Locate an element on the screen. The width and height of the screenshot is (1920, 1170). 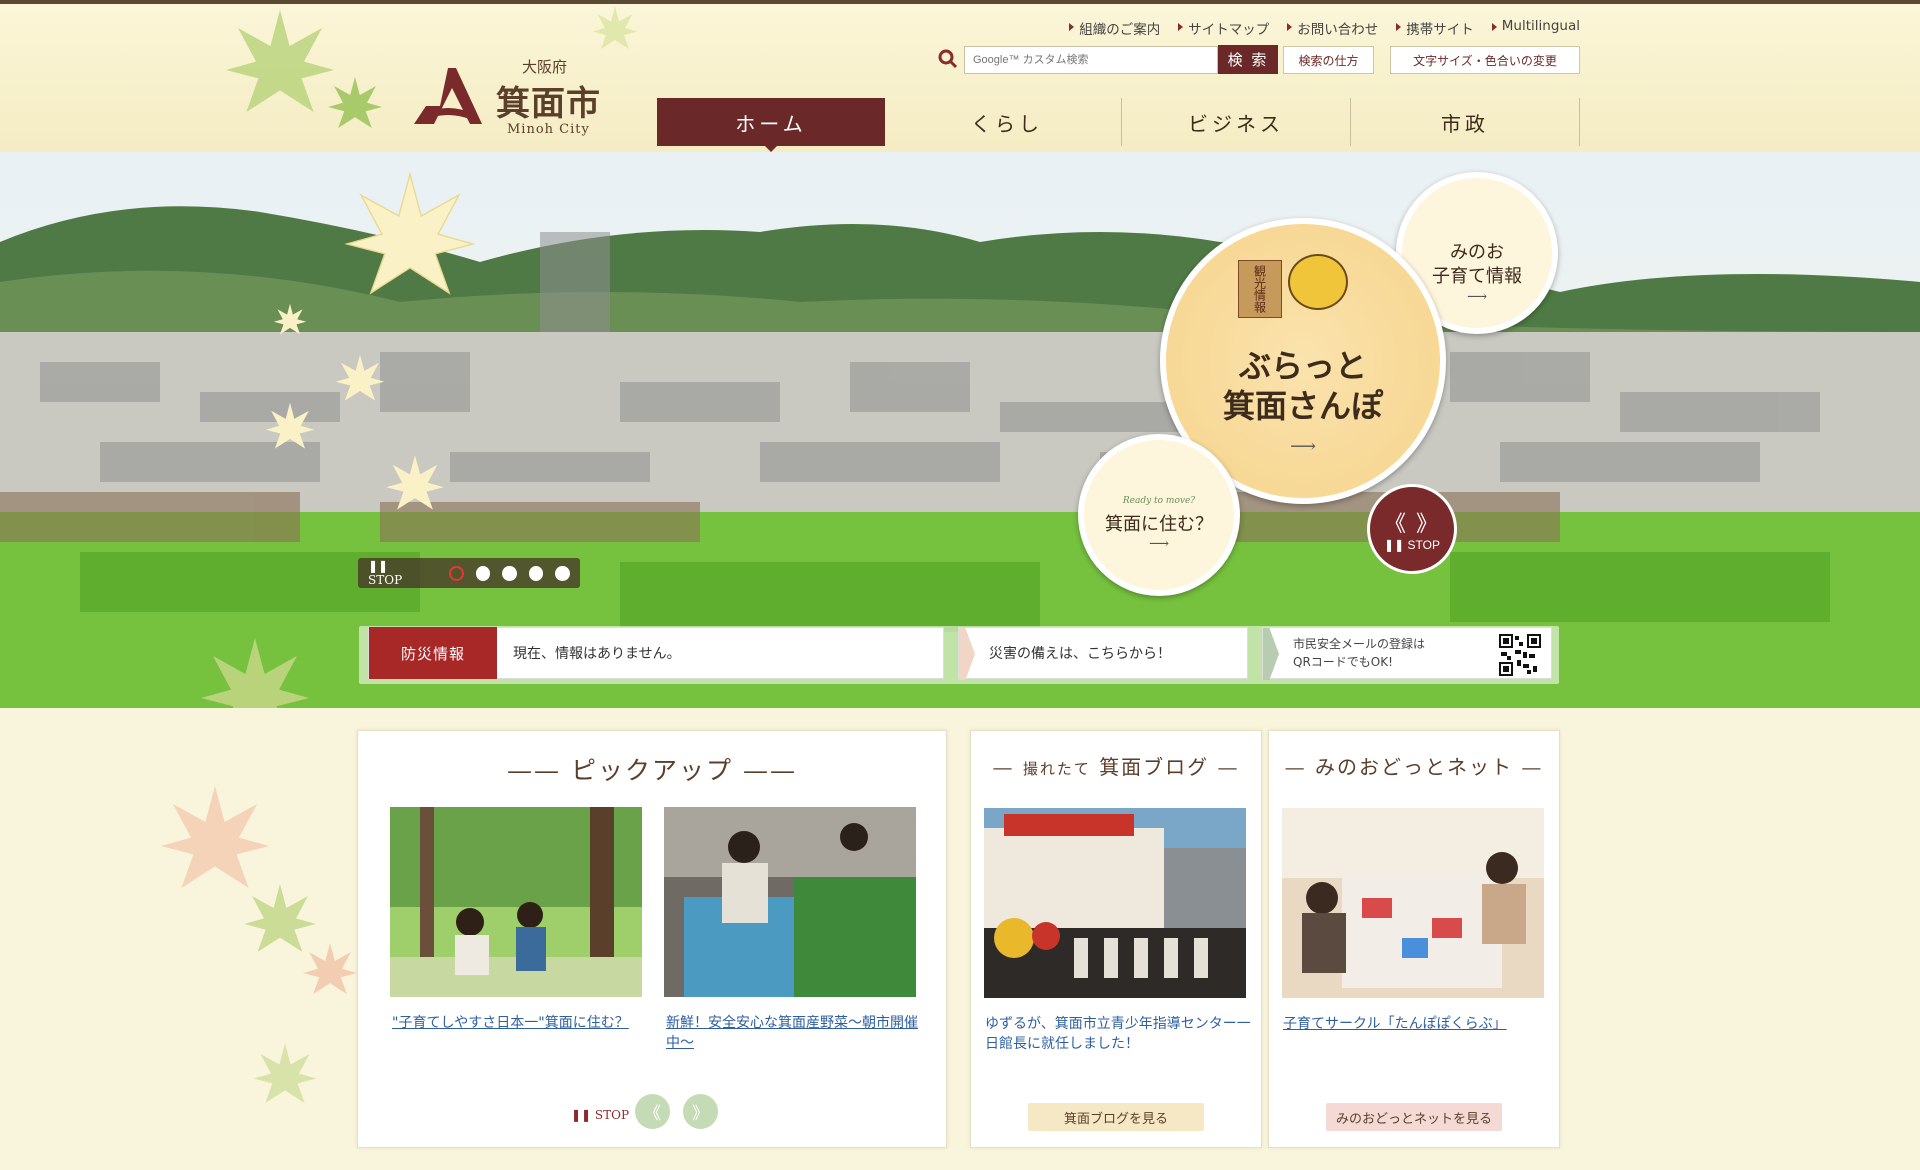
disaster-info-panel: 防災情報 現在、情報はありません。 is located at coordinates (656, 653).